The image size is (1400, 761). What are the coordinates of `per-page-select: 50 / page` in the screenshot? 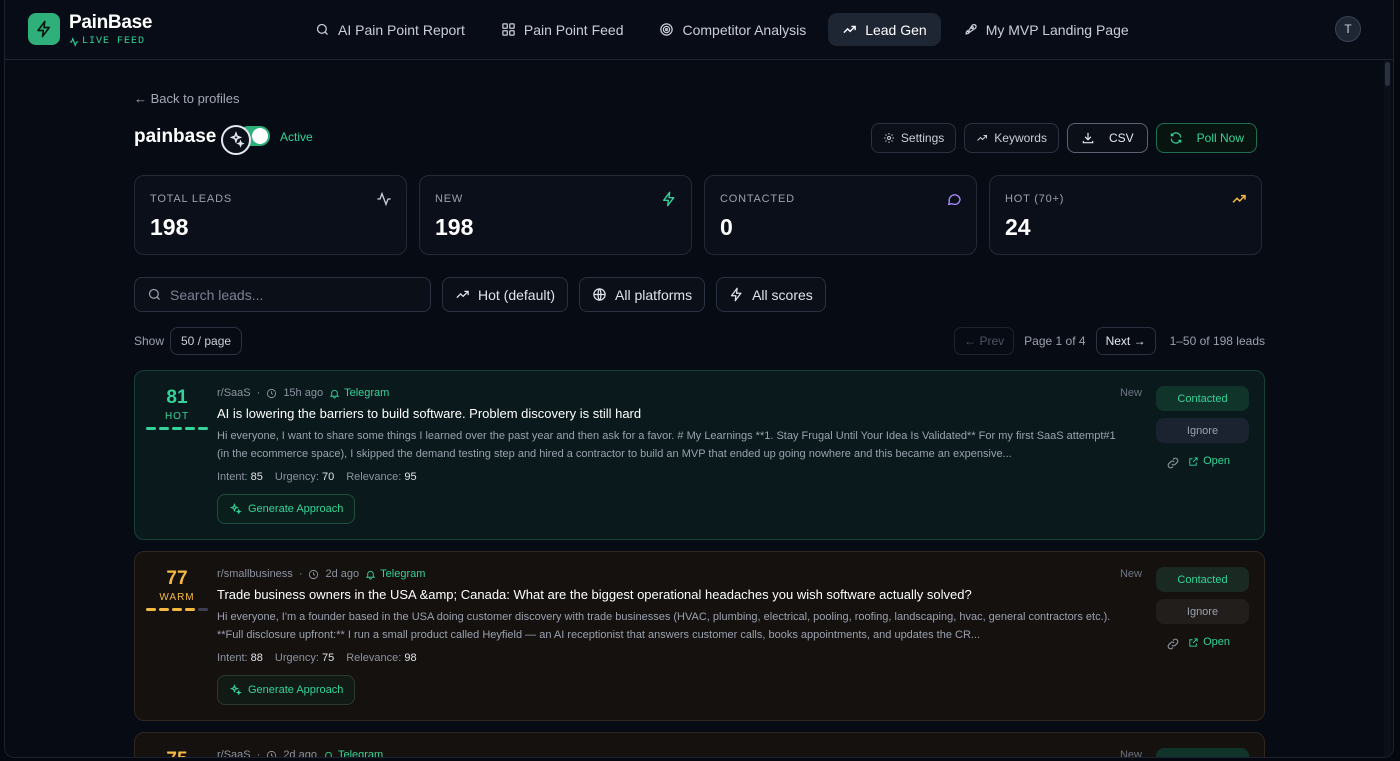 It's located at (206, 341).